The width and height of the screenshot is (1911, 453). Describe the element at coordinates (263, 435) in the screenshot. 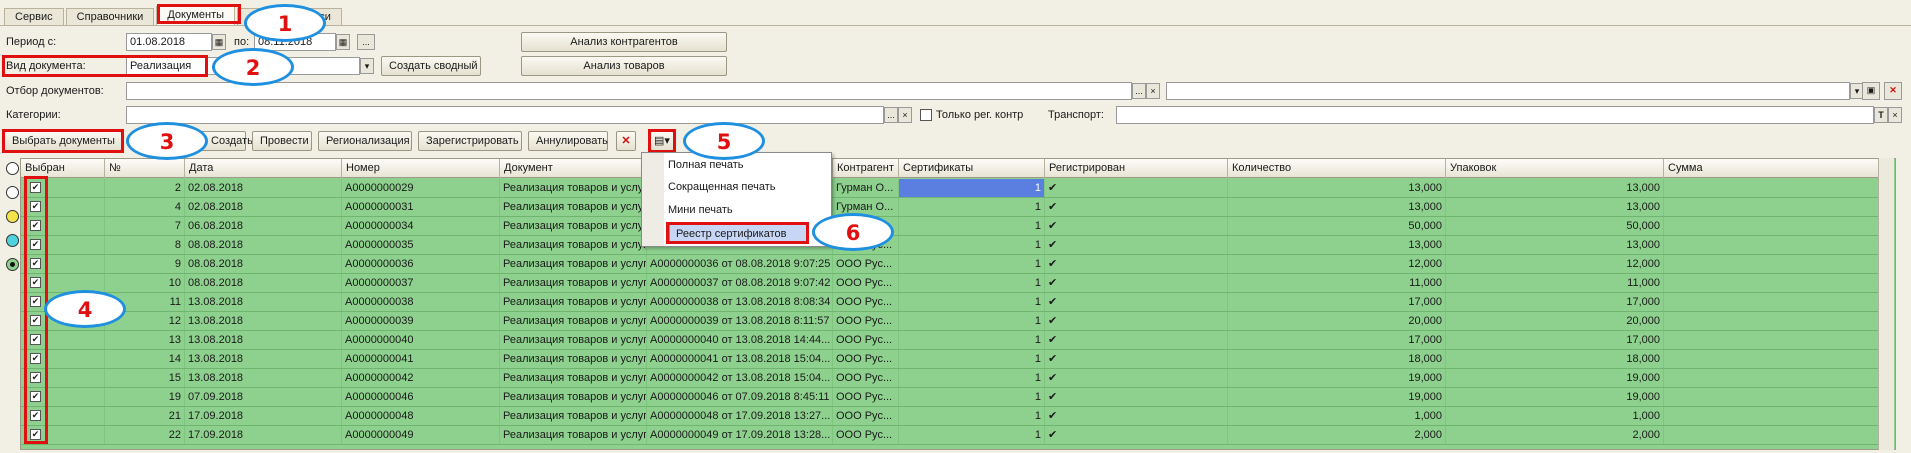

I see `cell-date: 17.09.2018` at that location.